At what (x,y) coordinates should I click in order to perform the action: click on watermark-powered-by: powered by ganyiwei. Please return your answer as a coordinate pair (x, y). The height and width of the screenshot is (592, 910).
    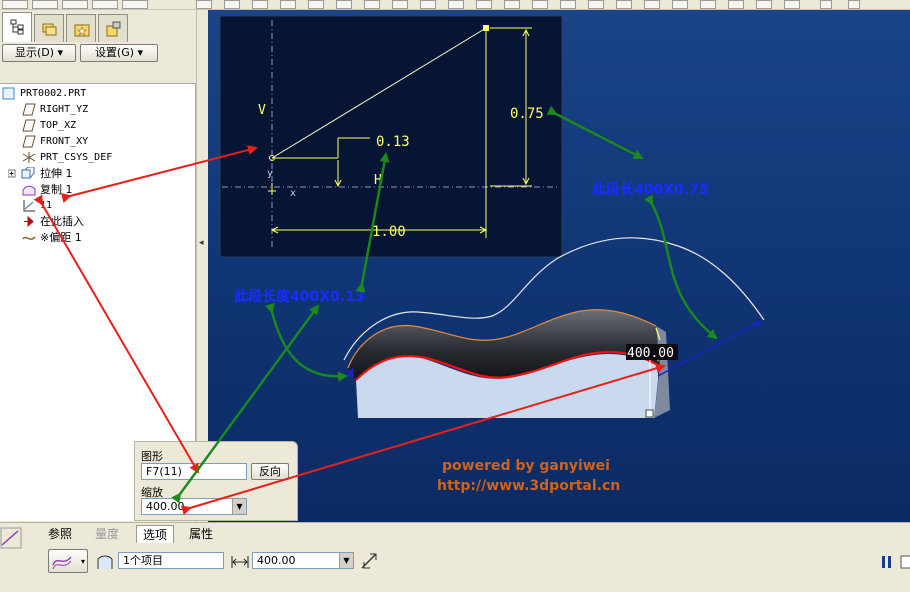
    Looking at the image, I should click on (526, 466).